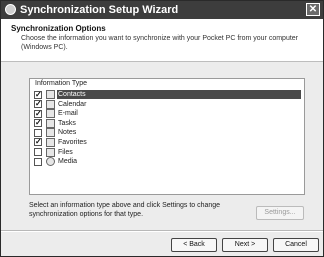 The image size is (324, 257). I want to click on list-item-label: E-mail, so click(68, 114).